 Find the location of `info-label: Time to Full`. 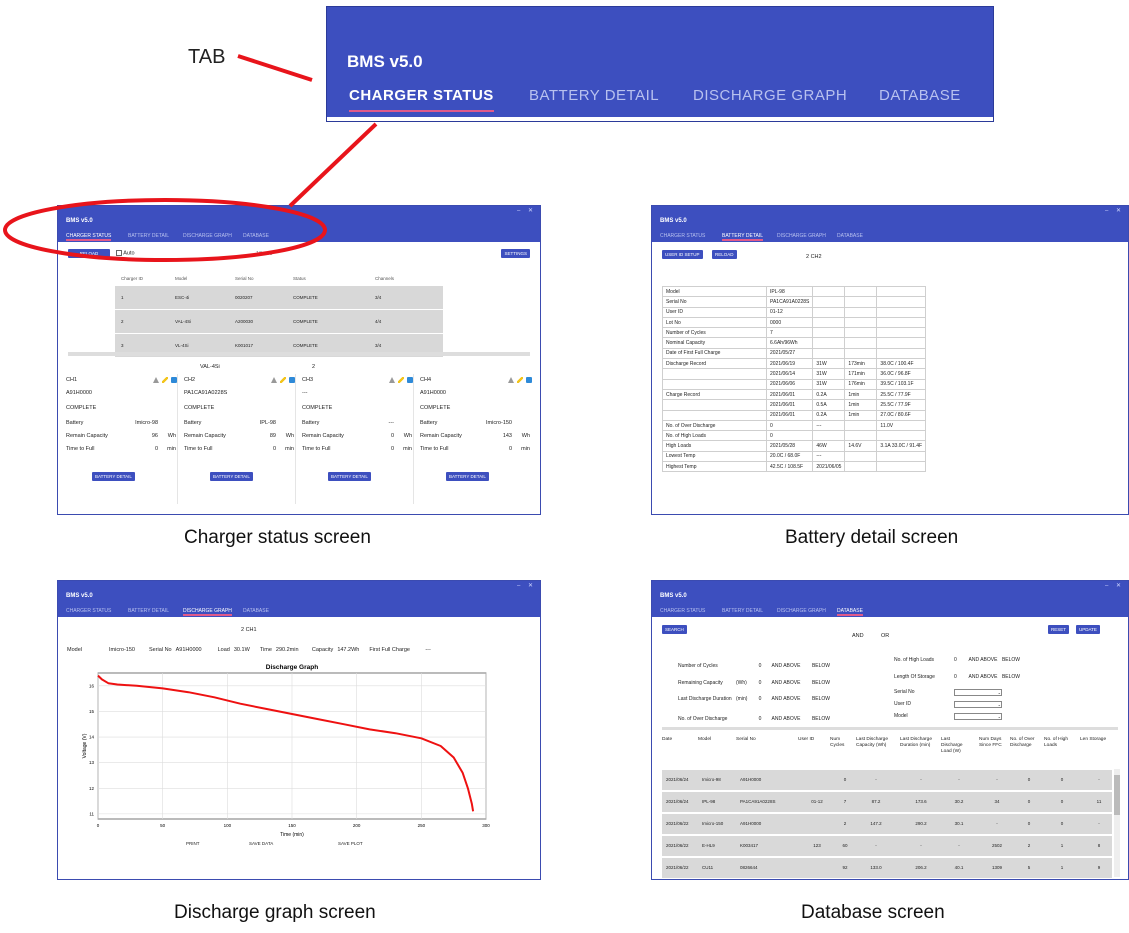

info-label: Time to Full is located at coordinates (316, 448).